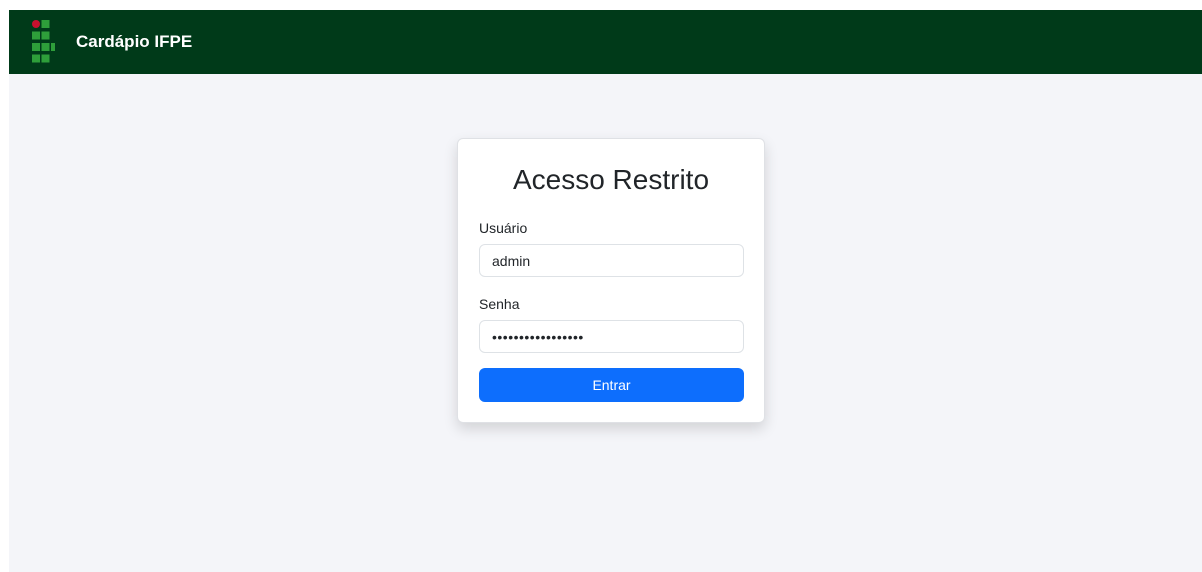 Image resolution: width=1202 pixels, height=572 pixels. Describe the element at coordinates (611, 336) in the screenshot. I see `password-input` at that location.